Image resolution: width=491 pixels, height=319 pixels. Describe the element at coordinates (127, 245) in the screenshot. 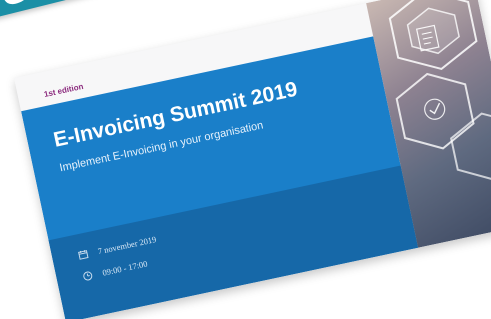

I see `event-date: 7 november 2019` at that location.